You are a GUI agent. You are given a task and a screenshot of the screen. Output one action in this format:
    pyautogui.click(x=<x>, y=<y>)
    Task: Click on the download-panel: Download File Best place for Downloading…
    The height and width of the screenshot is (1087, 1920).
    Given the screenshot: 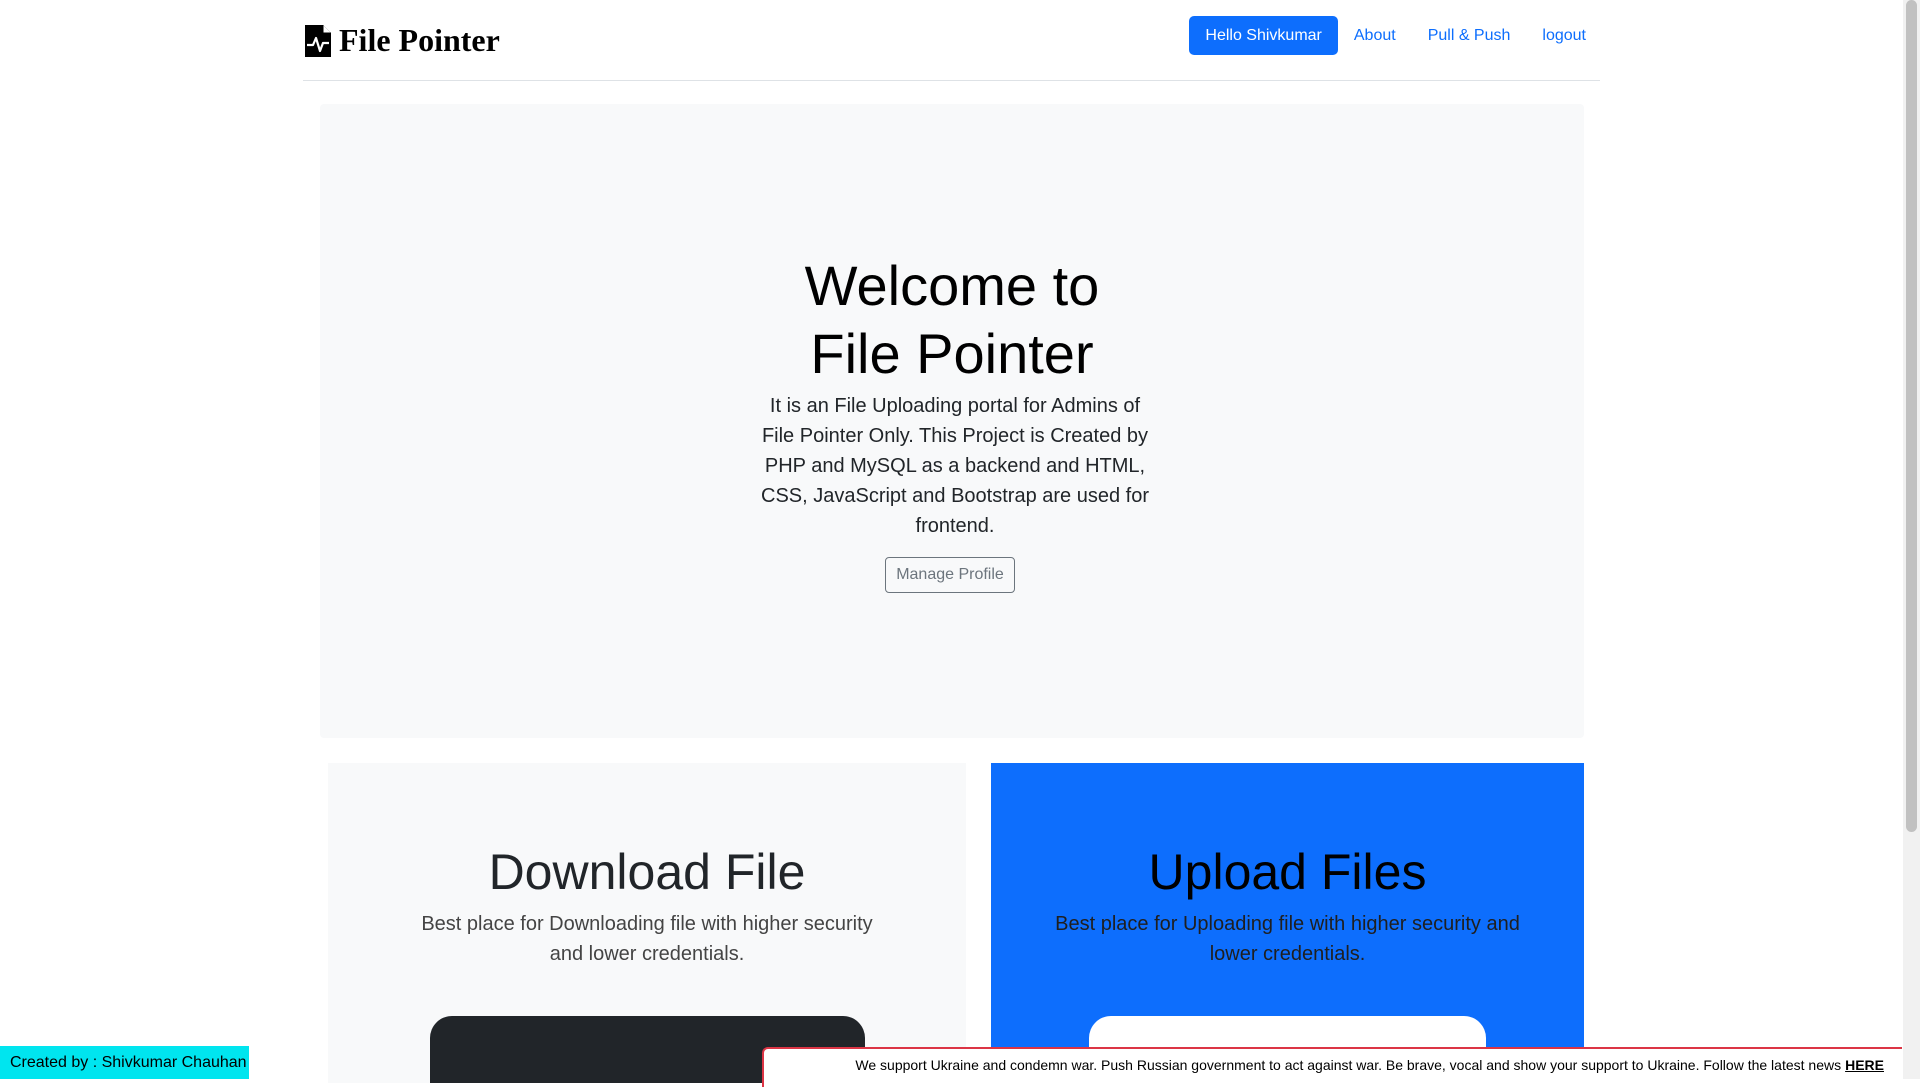 What is the action you would take?
    pyautogui.click(x=647, y=923)
    